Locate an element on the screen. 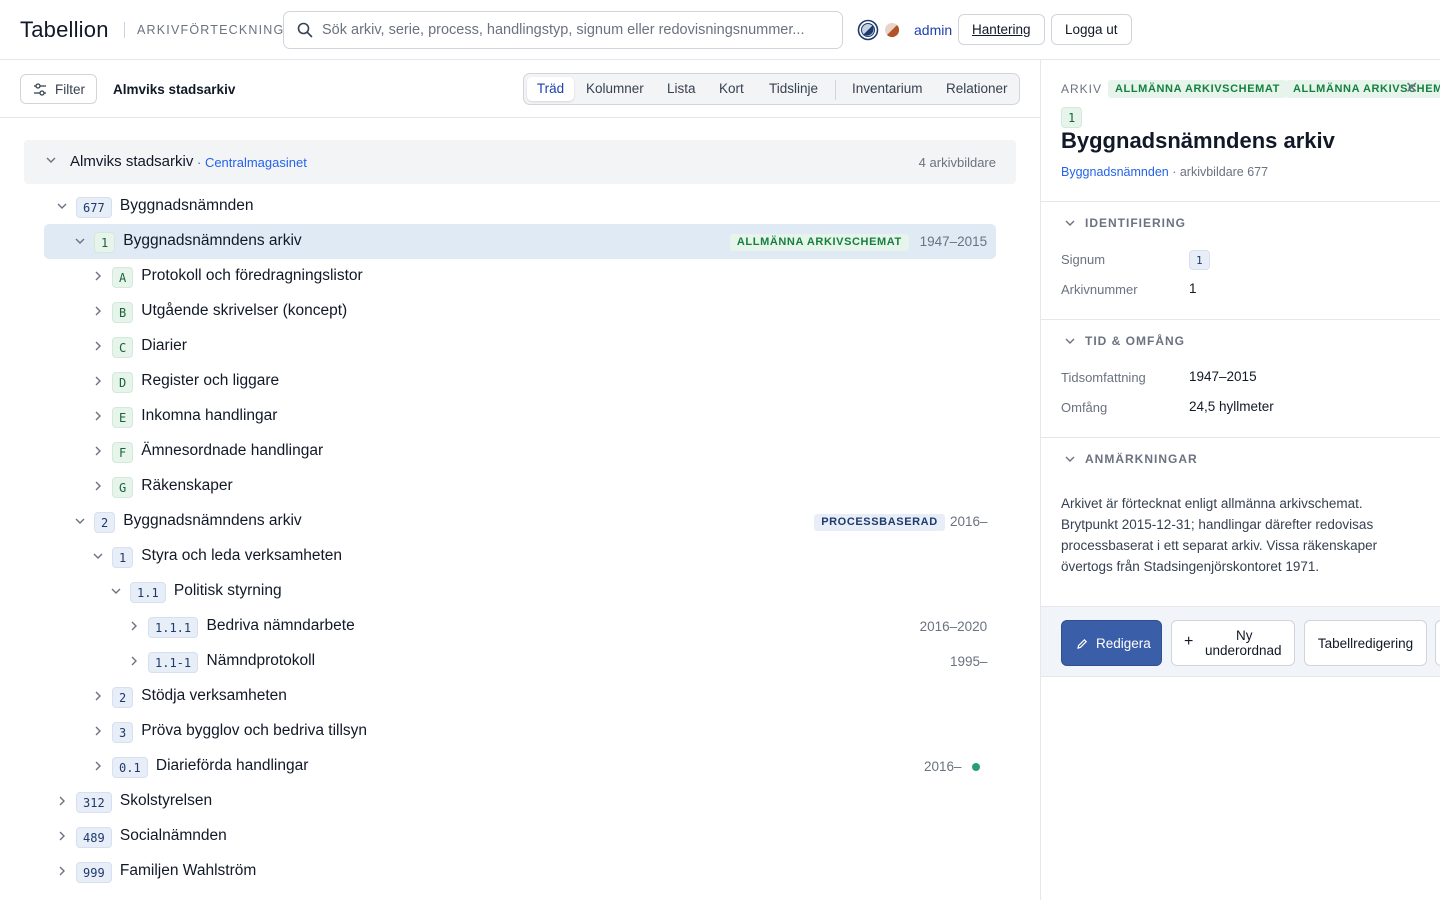 The width and height of the screenshot is (1440, 900). tab-inventory: Inventarium is located at coordinates (887, 89).